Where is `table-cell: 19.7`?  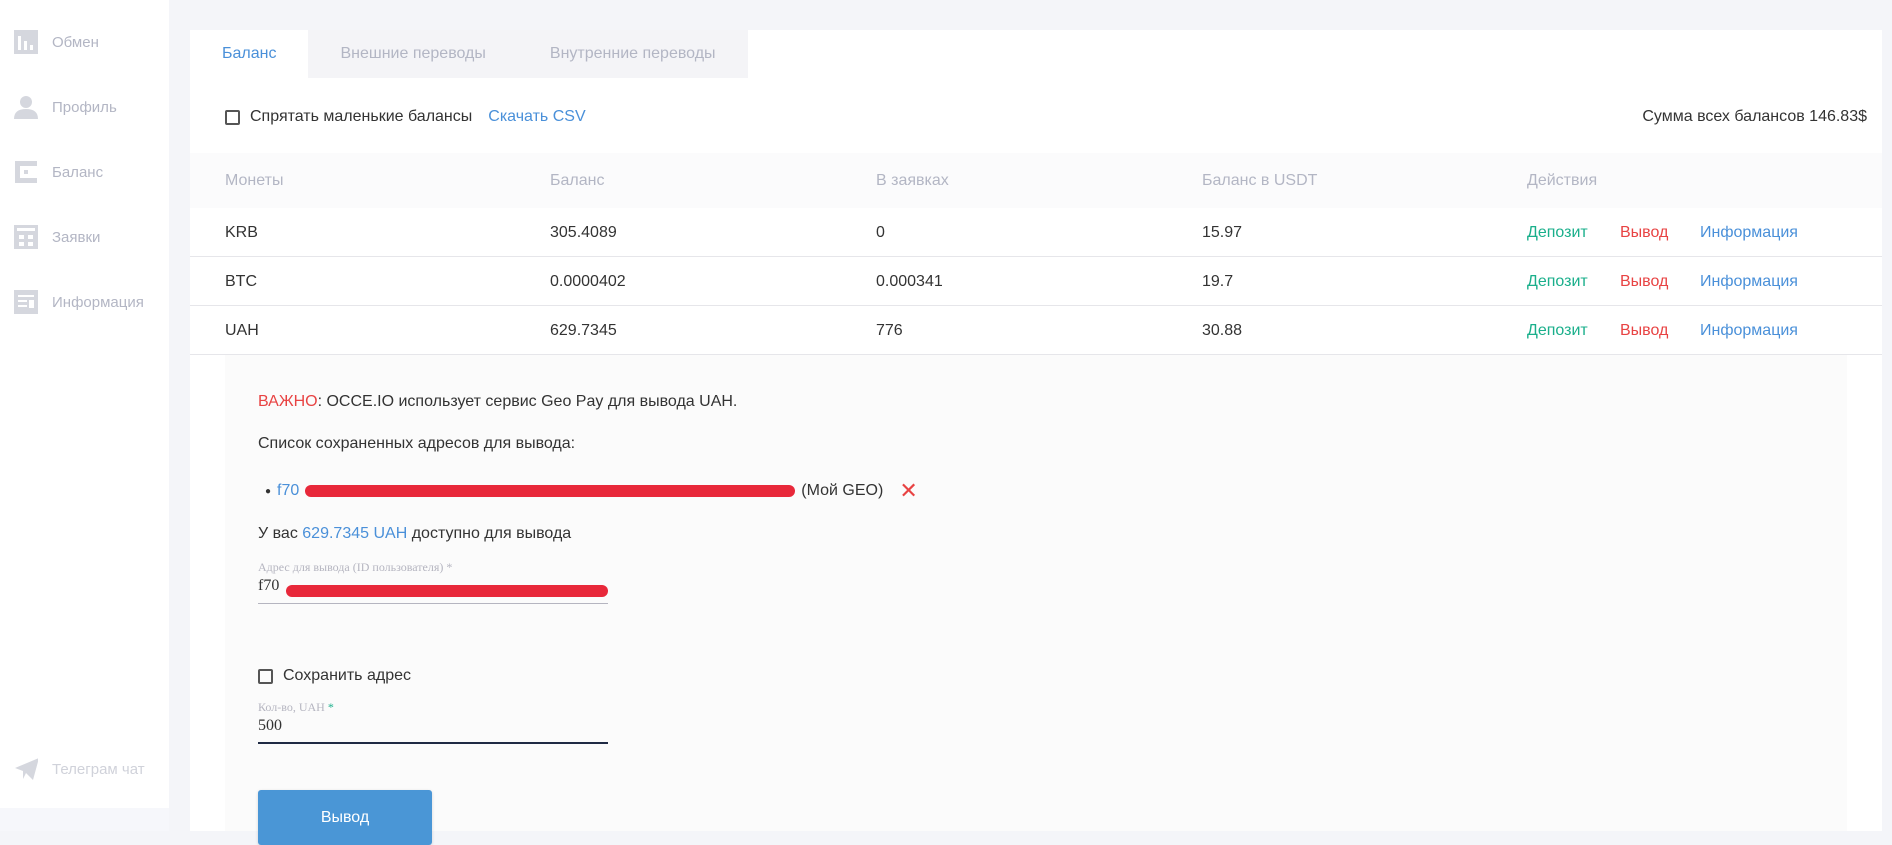
table-cell: 19.7 is located at coordinates (1218, 281).